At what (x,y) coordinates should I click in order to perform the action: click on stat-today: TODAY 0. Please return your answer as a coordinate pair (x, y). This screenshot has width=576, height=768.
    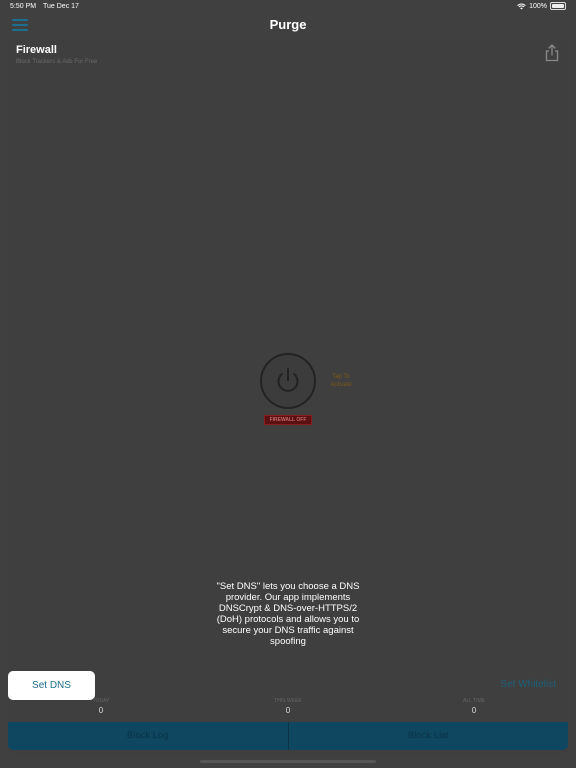
    Looking at the image, I should click on (101, 706).